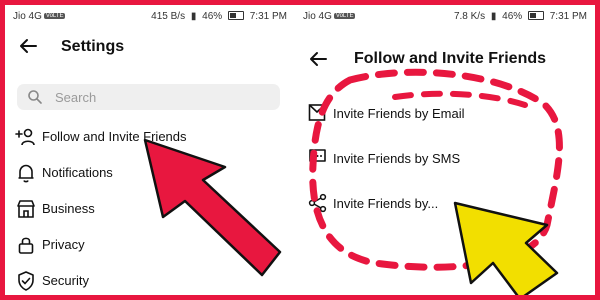 The height and width of the screenshot is (300, 600). Describe the element at coordinates (35, 99) in the screenshot. I see `search-icon` at that location.